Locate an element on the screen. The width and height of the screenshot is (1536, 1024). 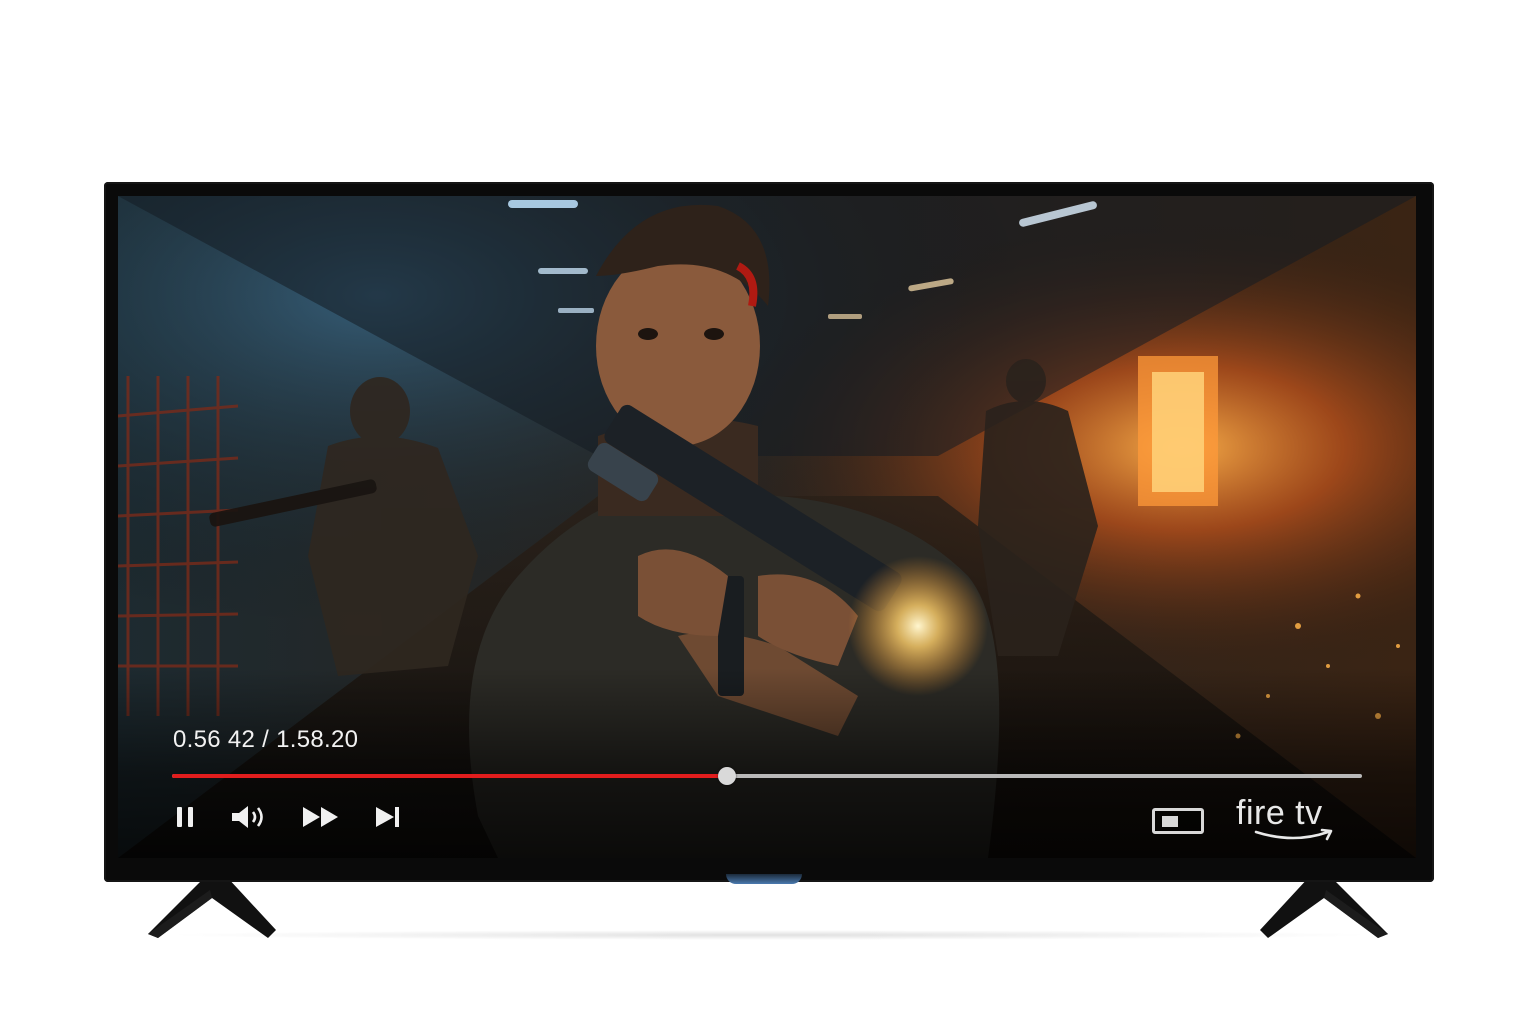
fire-tv-logo: fire tv is located at coordinates (1288, 821).